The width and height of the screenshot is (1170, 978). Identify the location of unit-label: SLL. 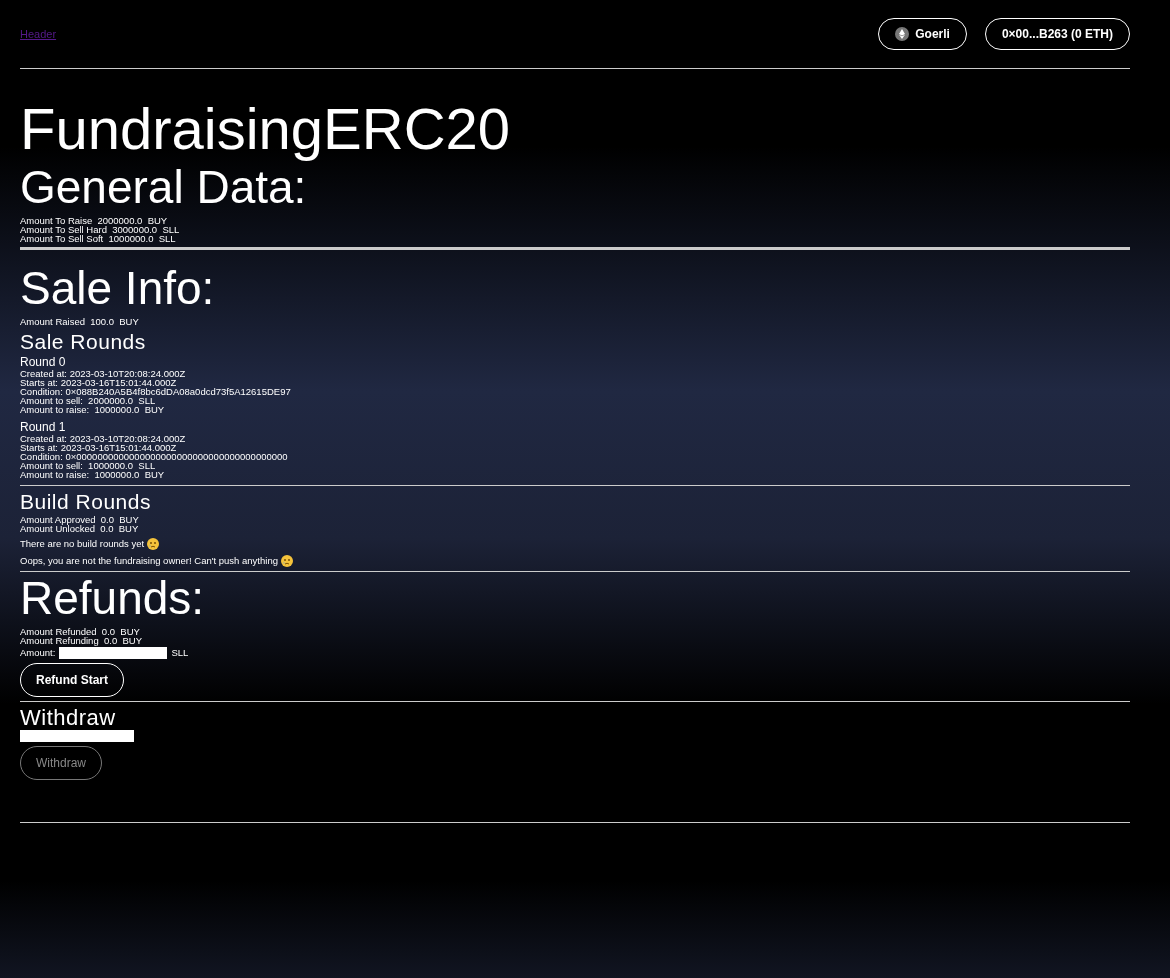
(180, 653).